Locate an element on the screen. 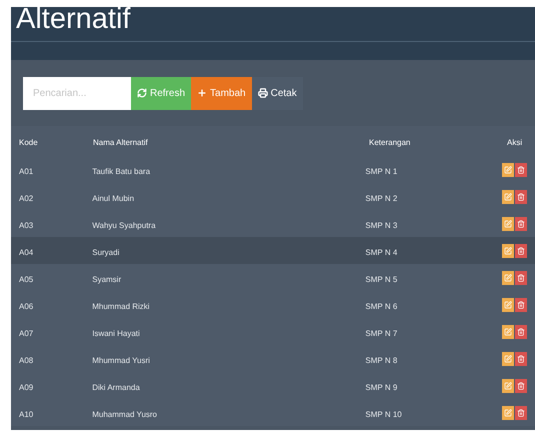 The image size is (535, 435). table-row: A07 Iswani Hayati SMP N 7 is located at coordinates (273, 331).